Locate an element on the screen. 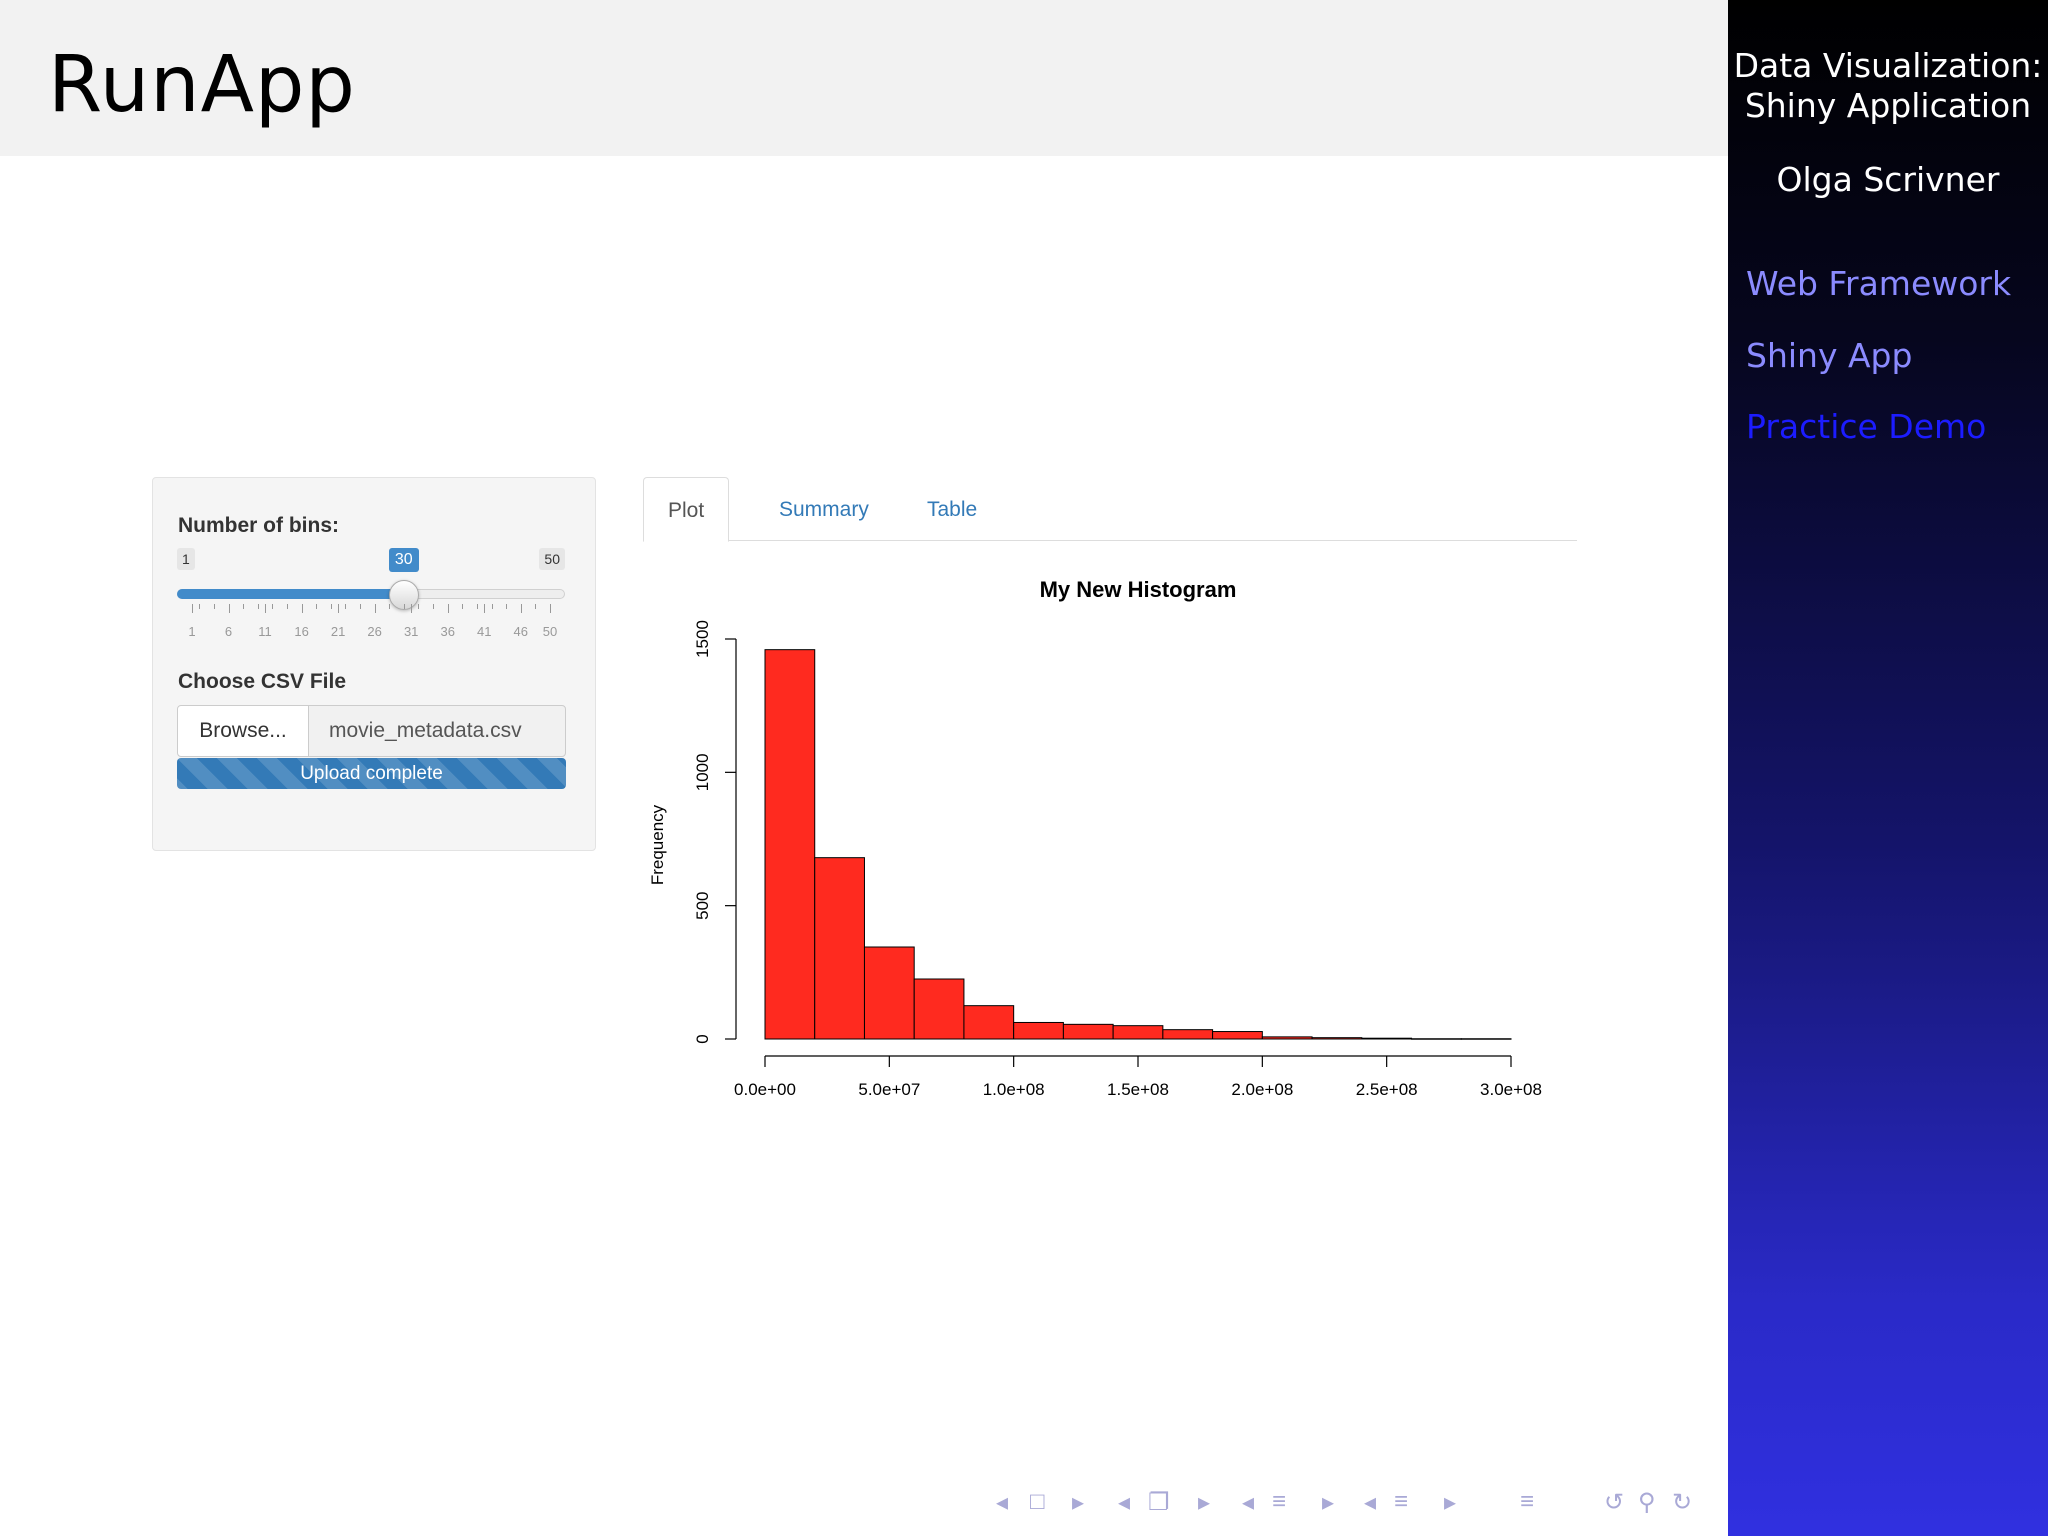 The width and height of the screenshot is (2048, 1536). slider-fill is located at coordinates (290, 594).